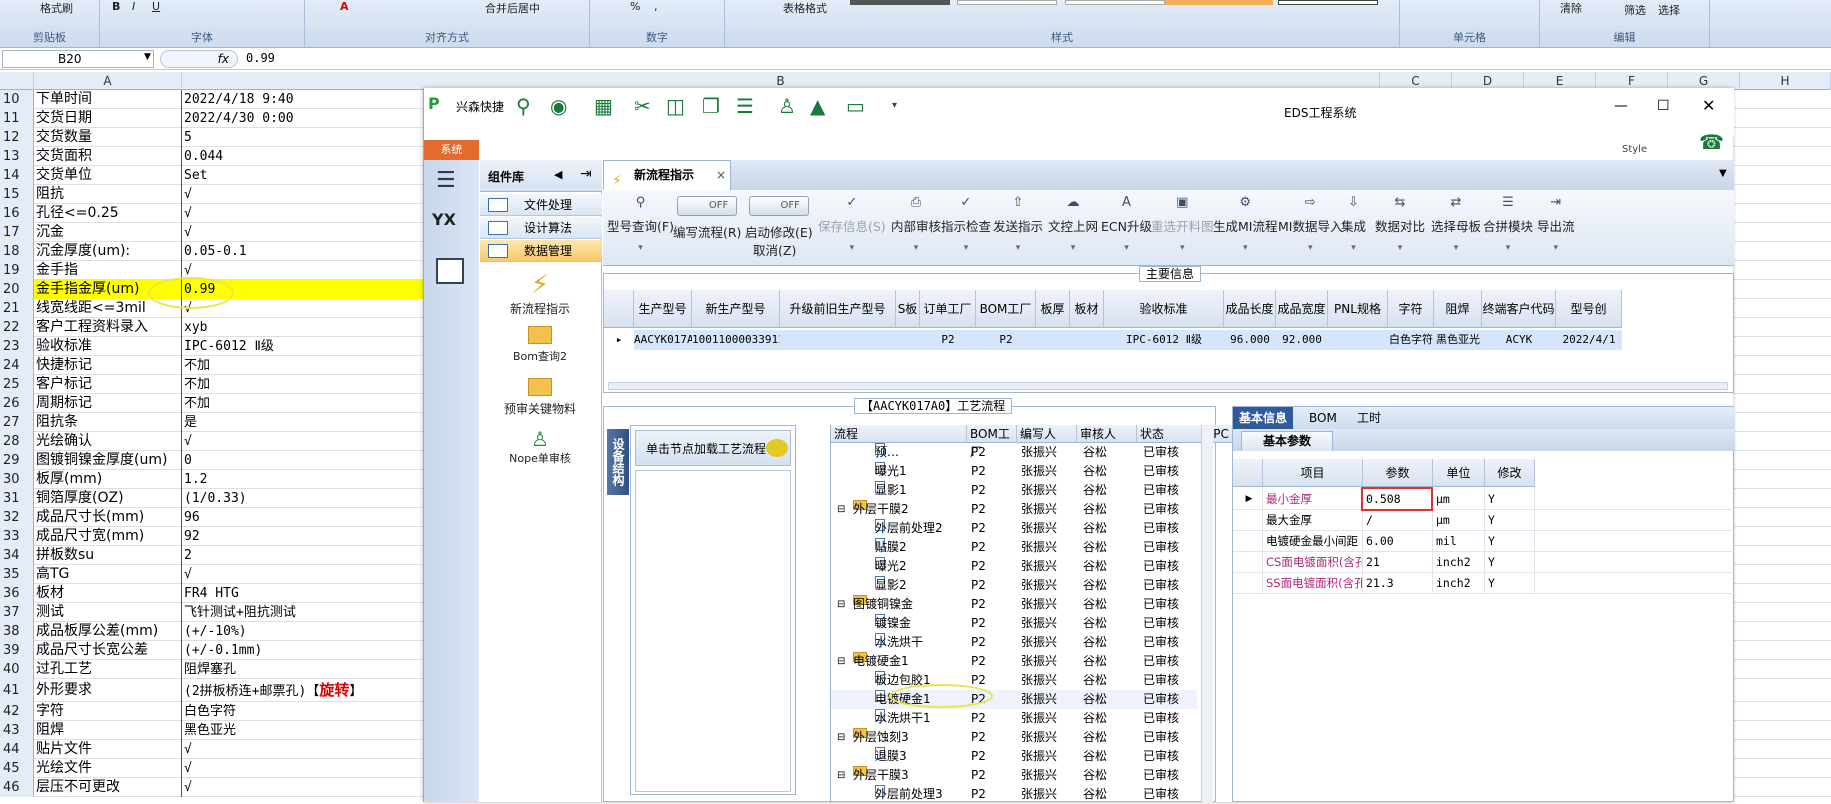  Describe the element at coordinates (656, 7) in the screenshot. I see `comma-button: ,` at that location.